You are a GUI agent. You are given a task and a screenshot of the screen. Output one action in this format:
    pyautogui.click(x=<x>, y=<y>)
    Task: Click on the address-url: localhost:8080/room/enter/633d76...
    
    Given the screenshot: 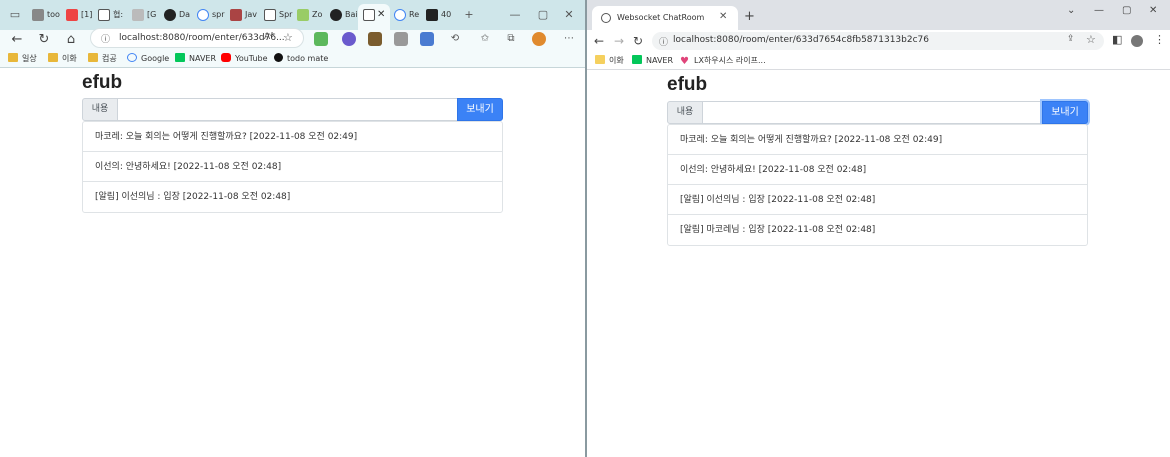 What is the action you would take?
    pyautogui.click(x=202, y=38)
    